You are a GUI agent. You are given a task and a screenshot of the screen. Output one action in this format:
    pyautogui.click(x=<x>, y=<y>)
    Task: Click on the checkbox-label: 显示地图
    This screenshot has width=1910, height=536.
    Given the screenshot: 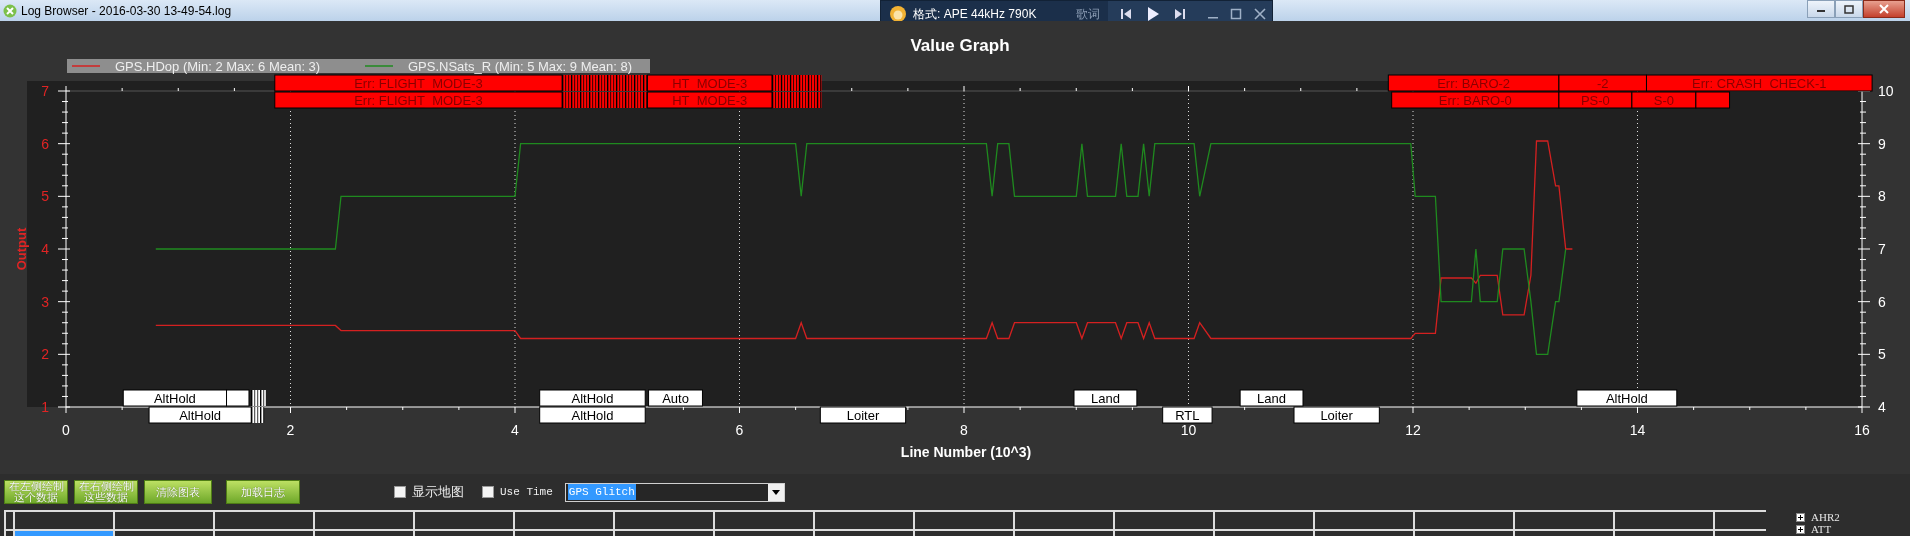 What is the action you would take?
    pyautogui.click(x=438, y=492)
    